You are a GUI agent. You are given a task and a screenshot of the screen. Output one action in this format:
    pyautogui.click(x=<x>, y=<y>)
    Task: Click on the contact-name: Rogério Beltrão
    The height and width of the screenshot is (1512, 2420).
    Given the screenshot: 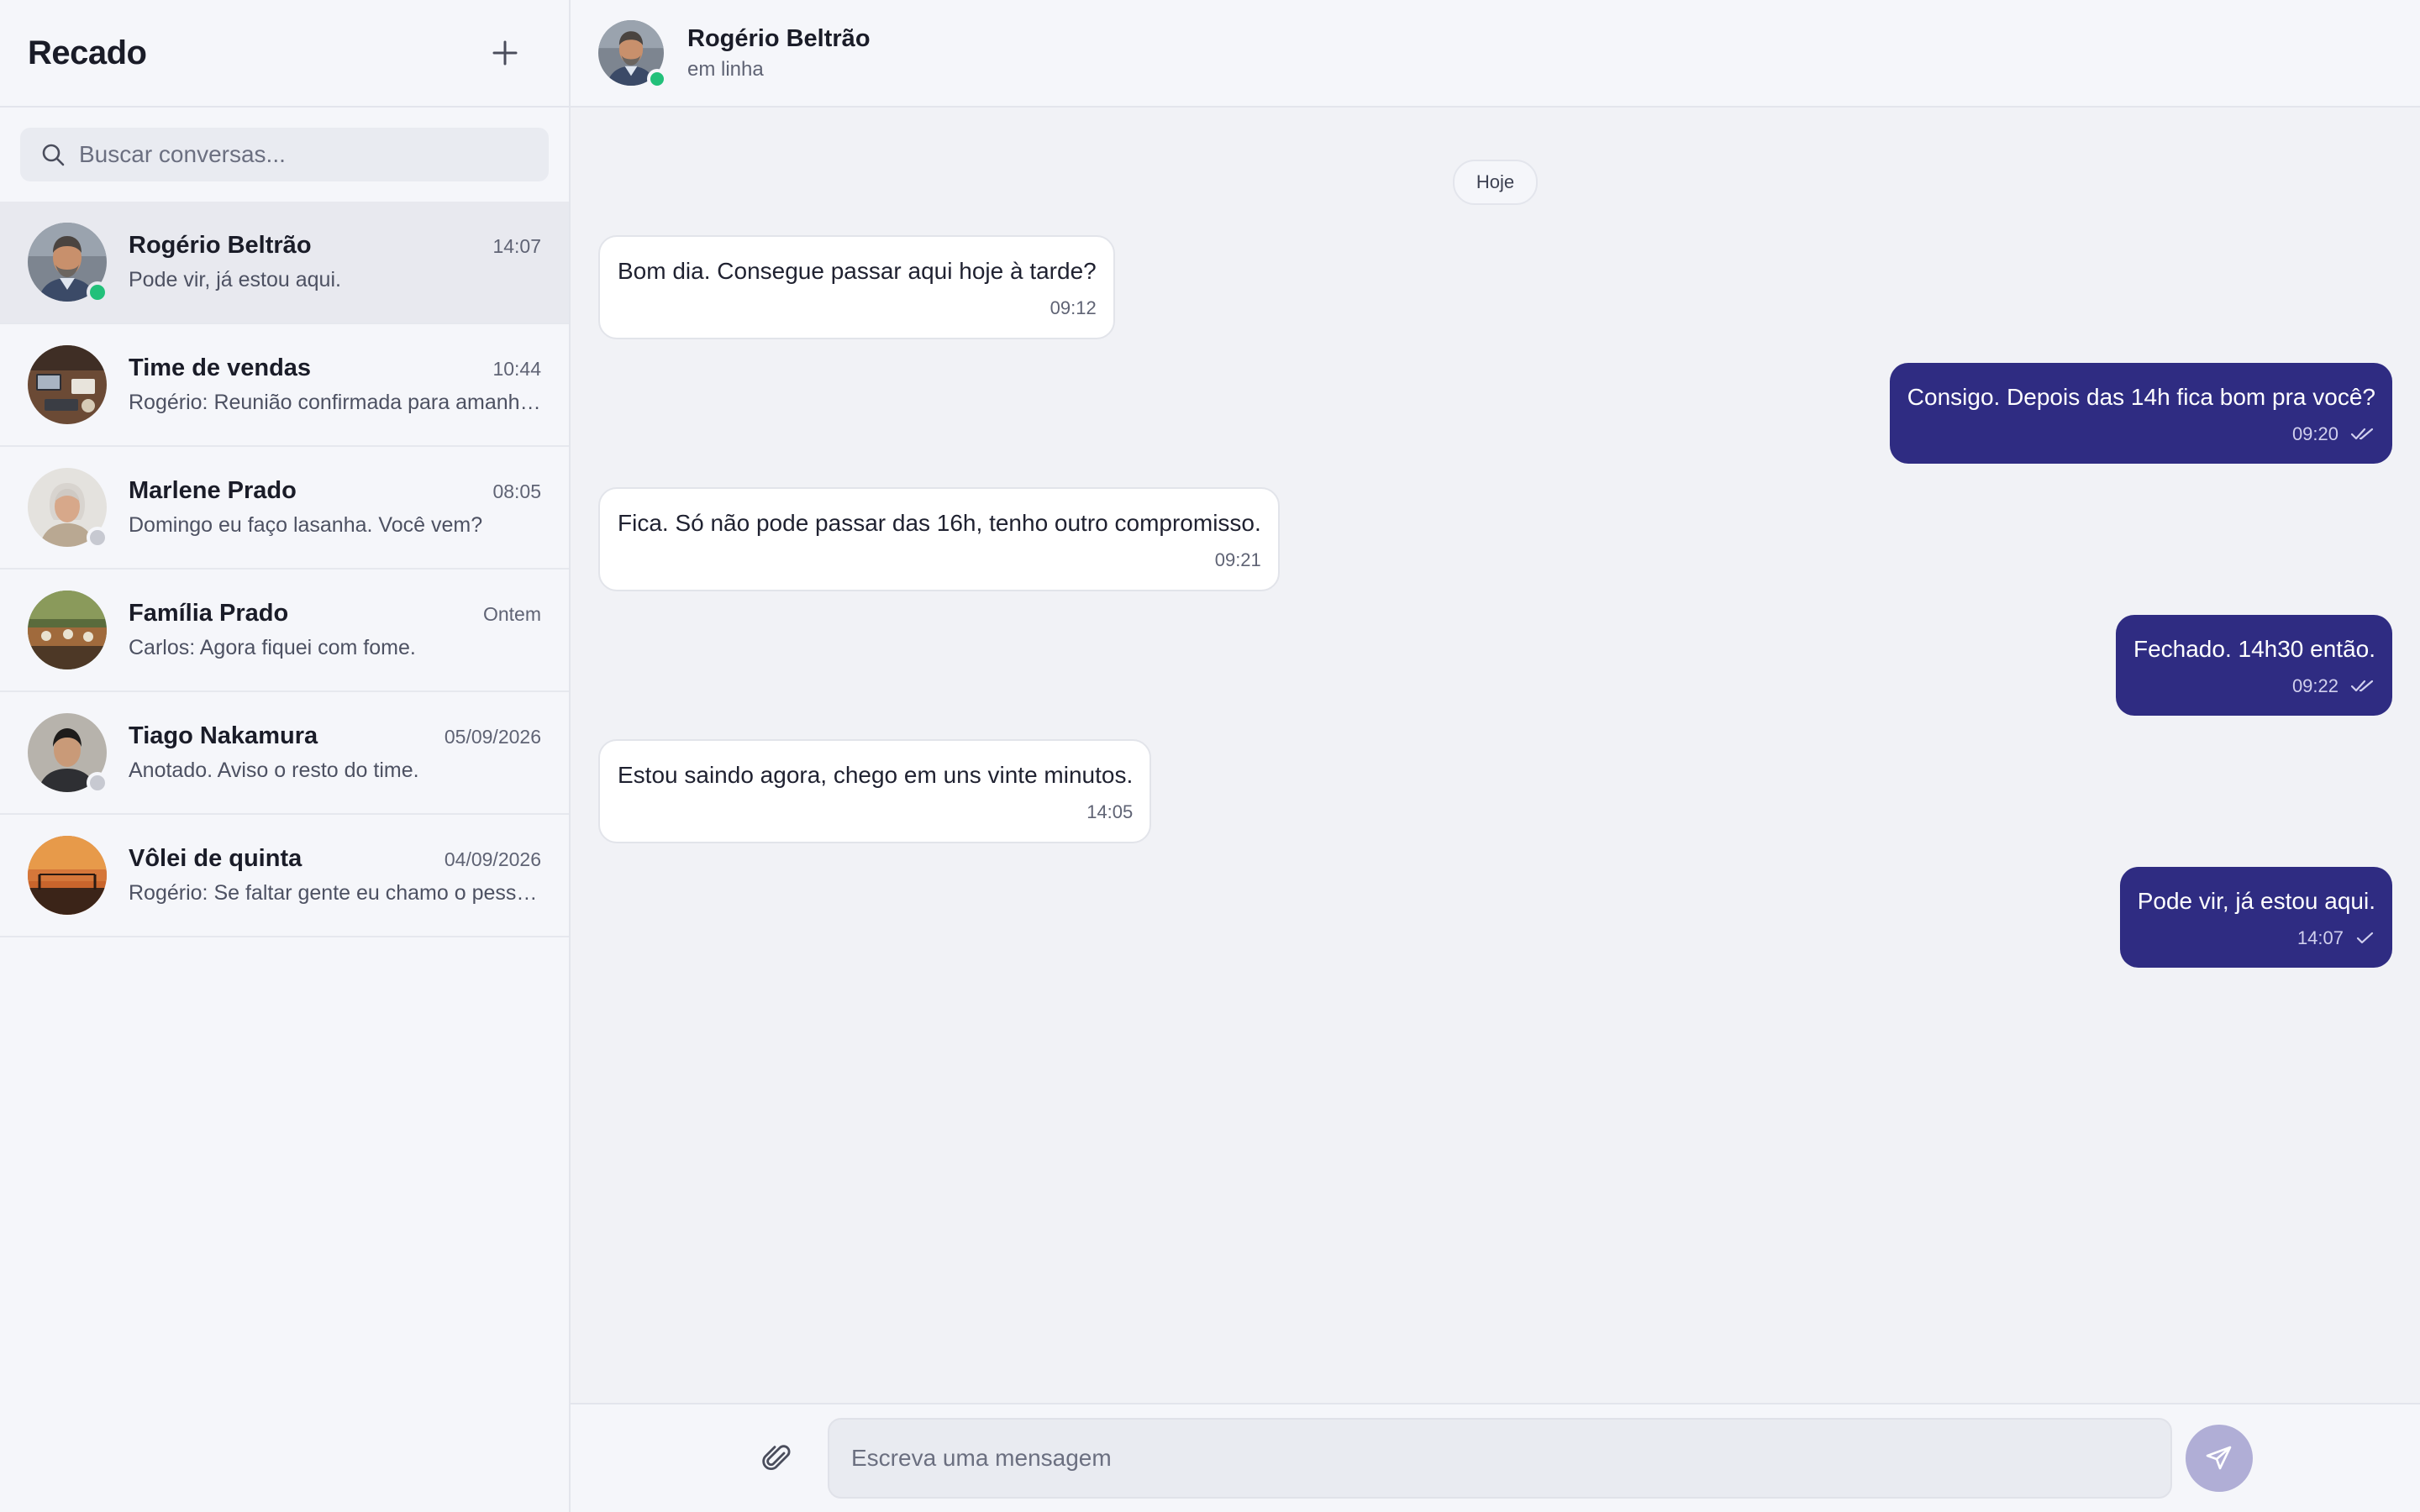 What is the action you would take?
    pyautogui.click(x=779, y=38)
    